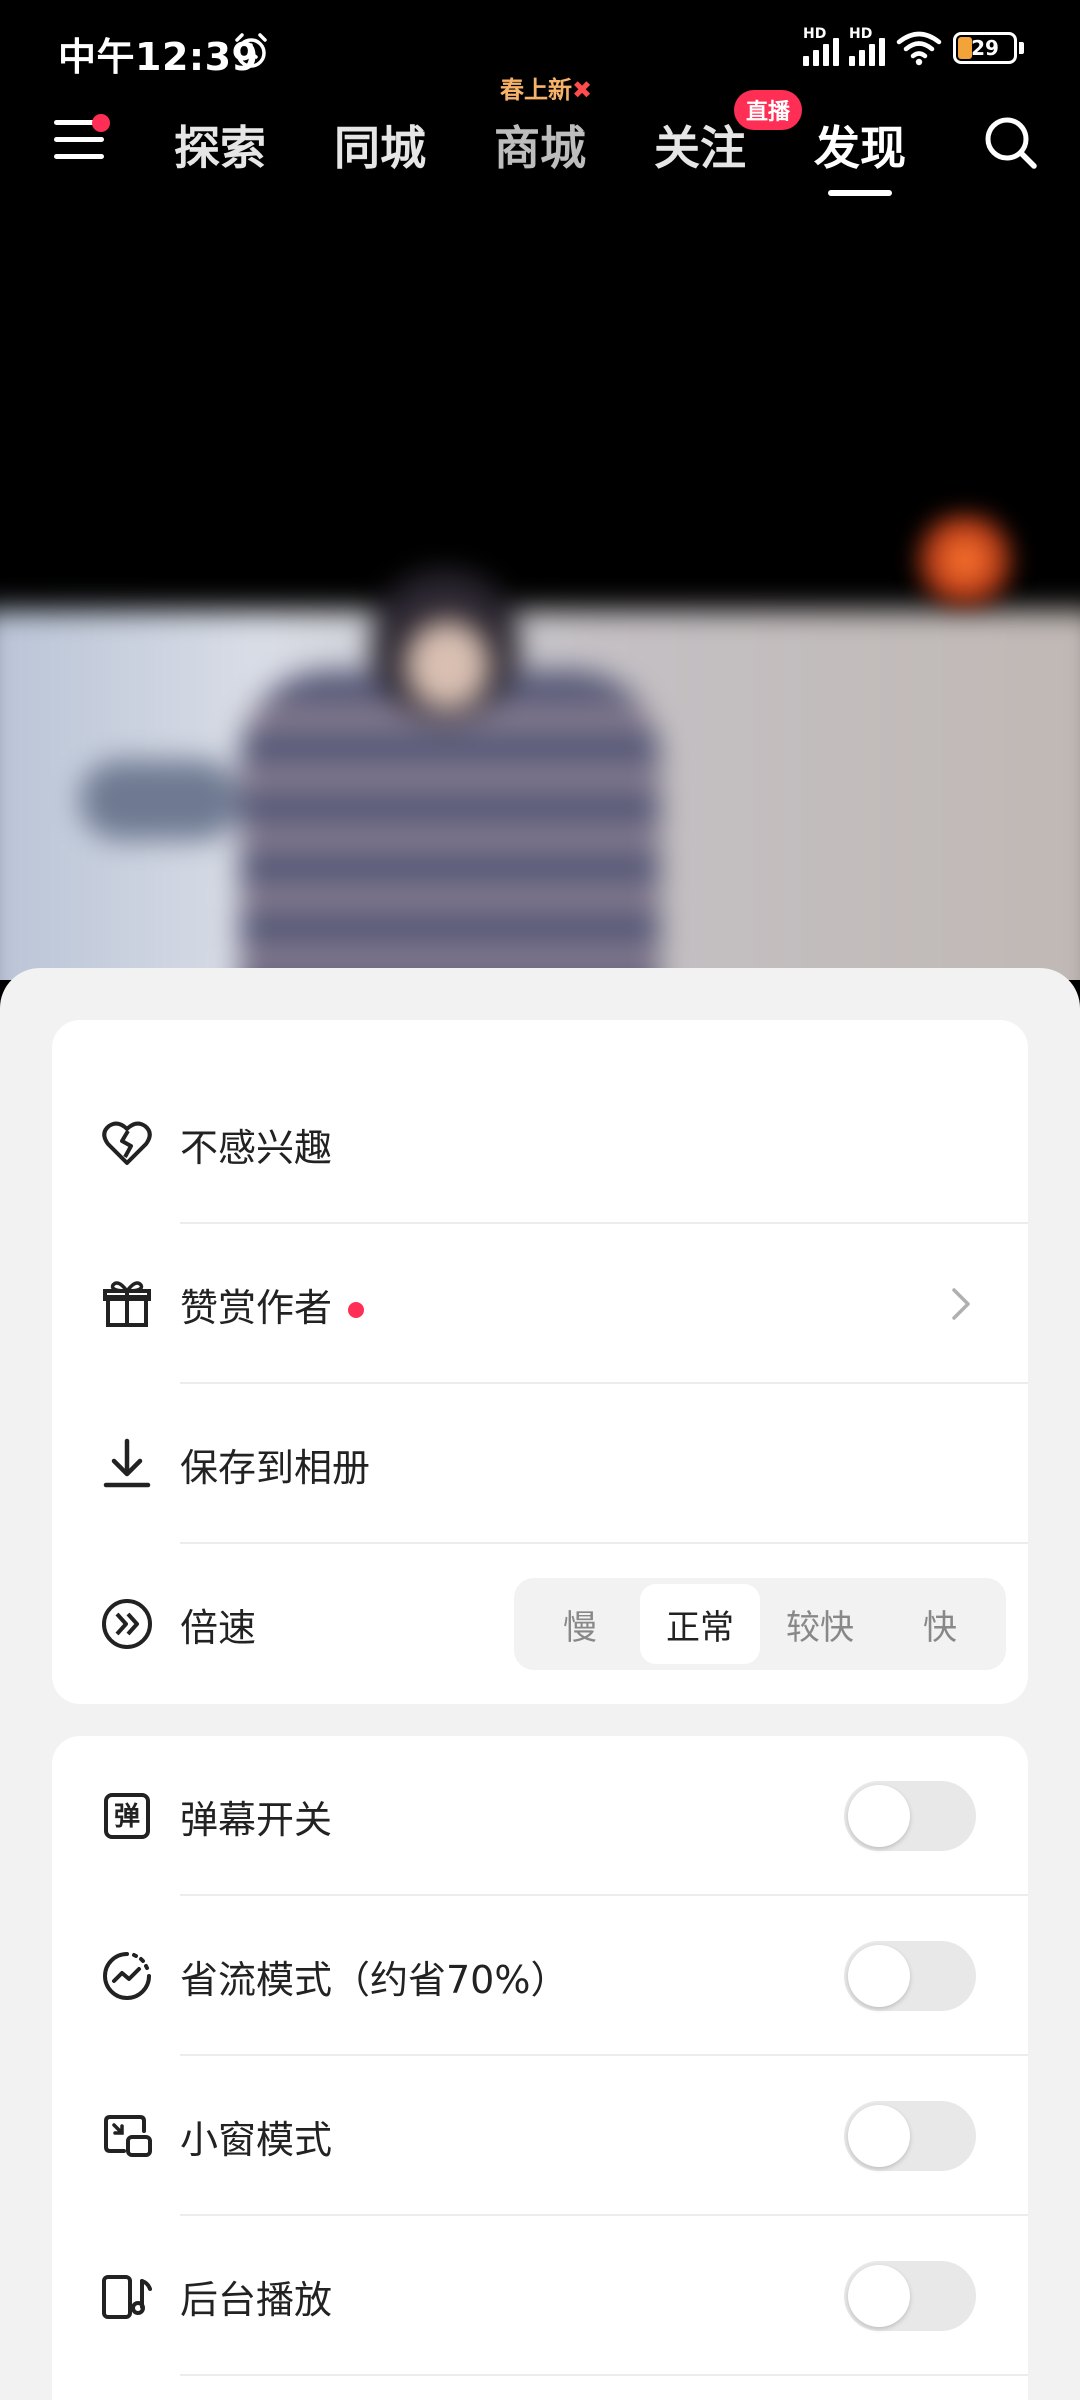 This screenshot has width=1080, height=2400. I want to click on alarm-icon, so click(251, 50).